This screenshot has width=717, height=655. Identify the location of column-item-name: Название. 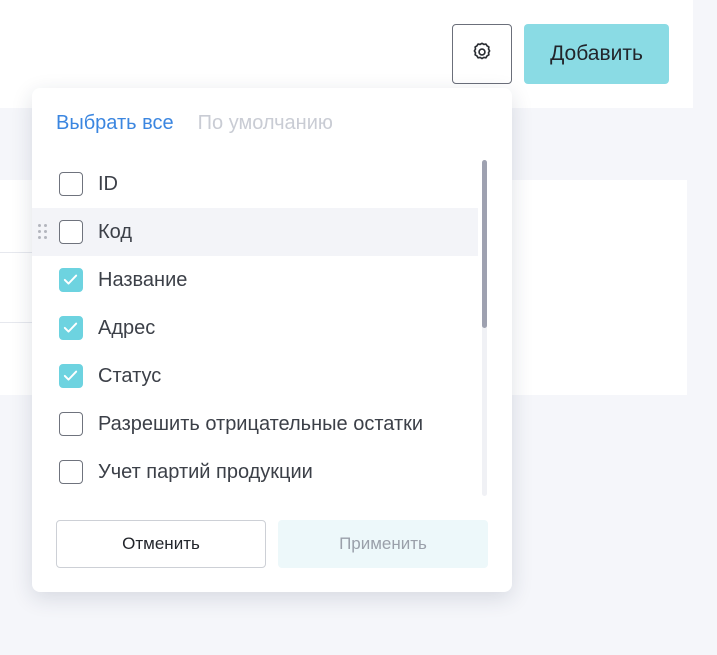
(255, 280).